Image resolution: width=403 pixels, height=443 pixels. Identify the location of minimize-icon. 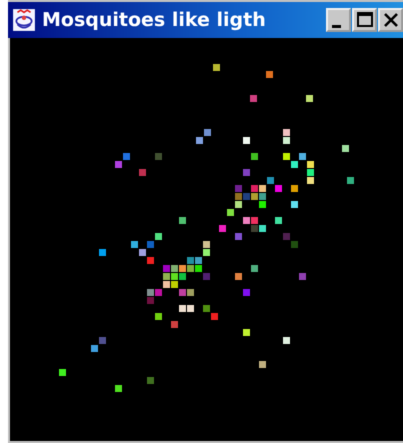
(336, 26).